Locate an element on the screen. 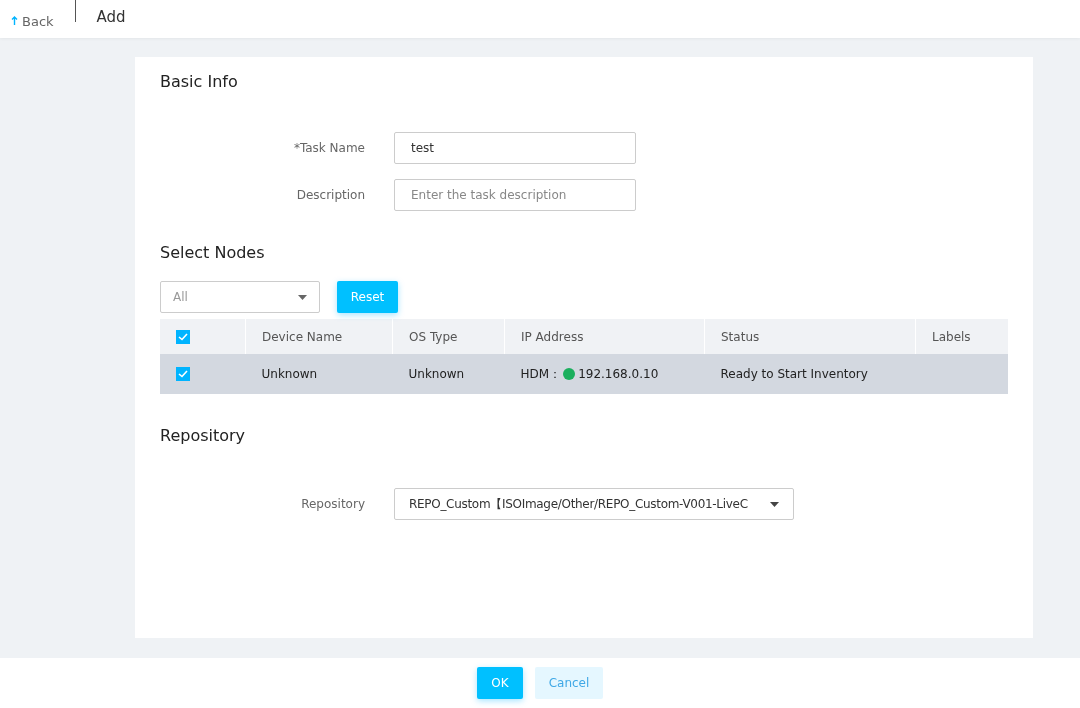  field-label: *Task Name is located at coordinates (328, 148).